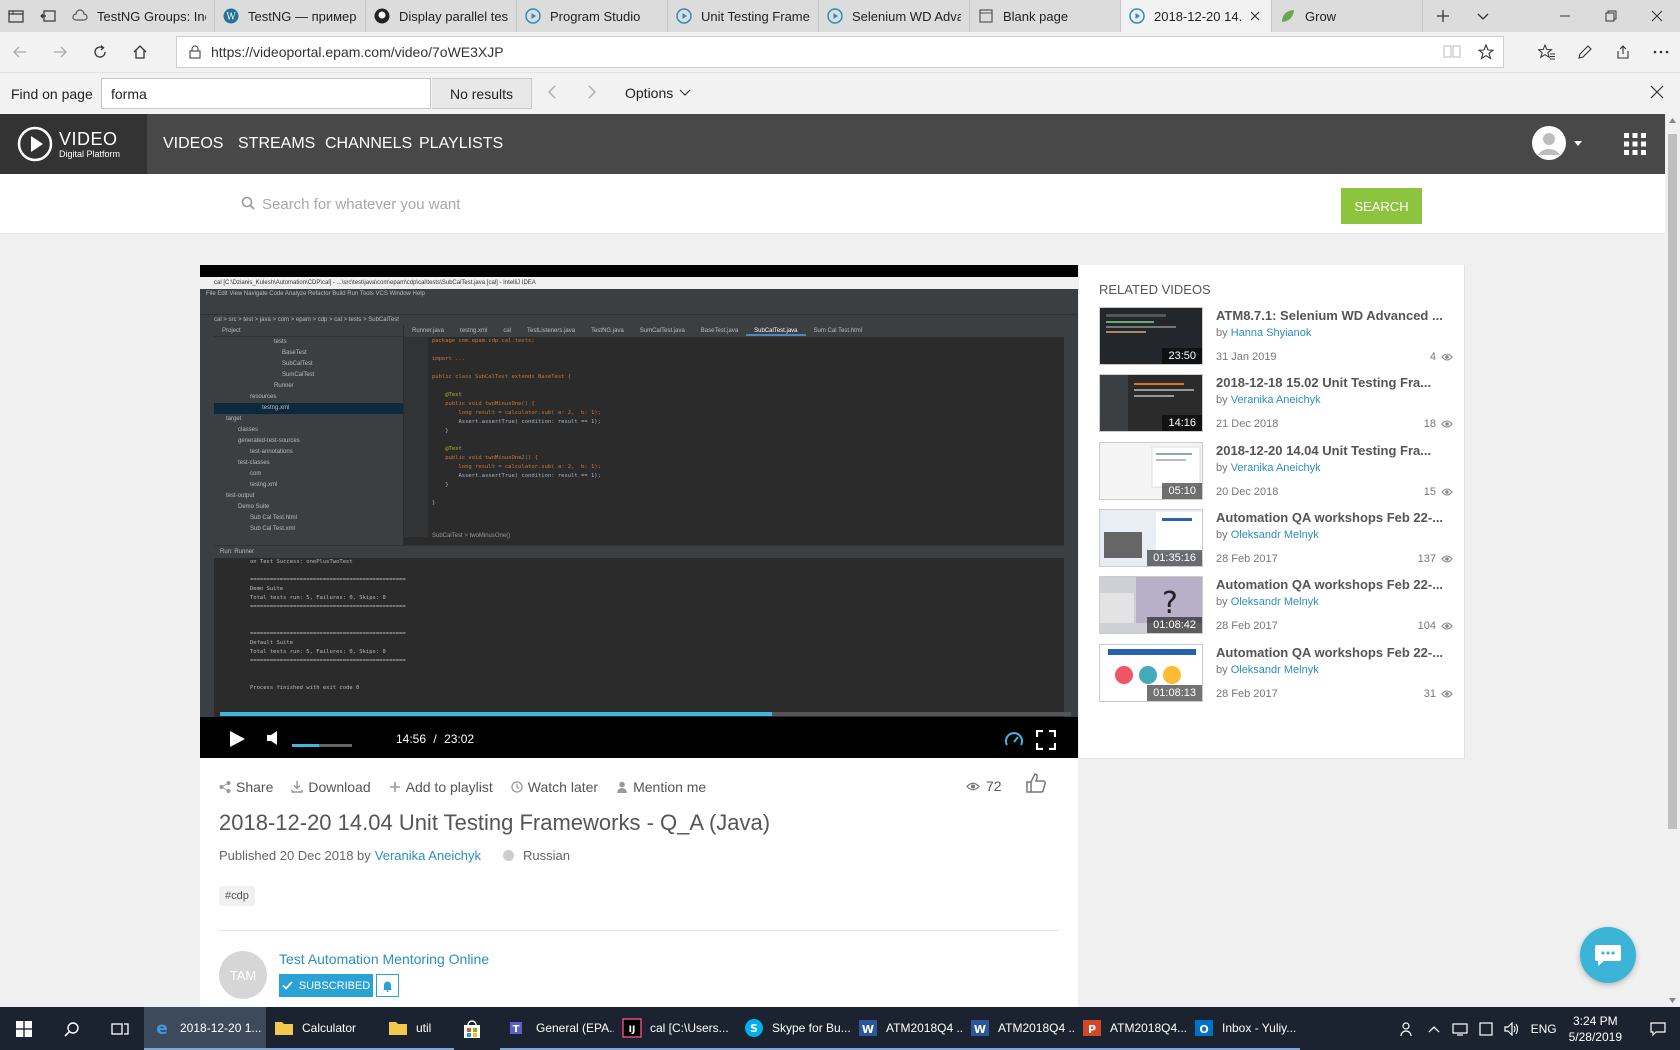 This screenshot has width=1680, height=1050. Describe the element at coordinates (1595, 1029) in the screenshot. I see `clock: 3:24 PM 5/28/2019` at that location.